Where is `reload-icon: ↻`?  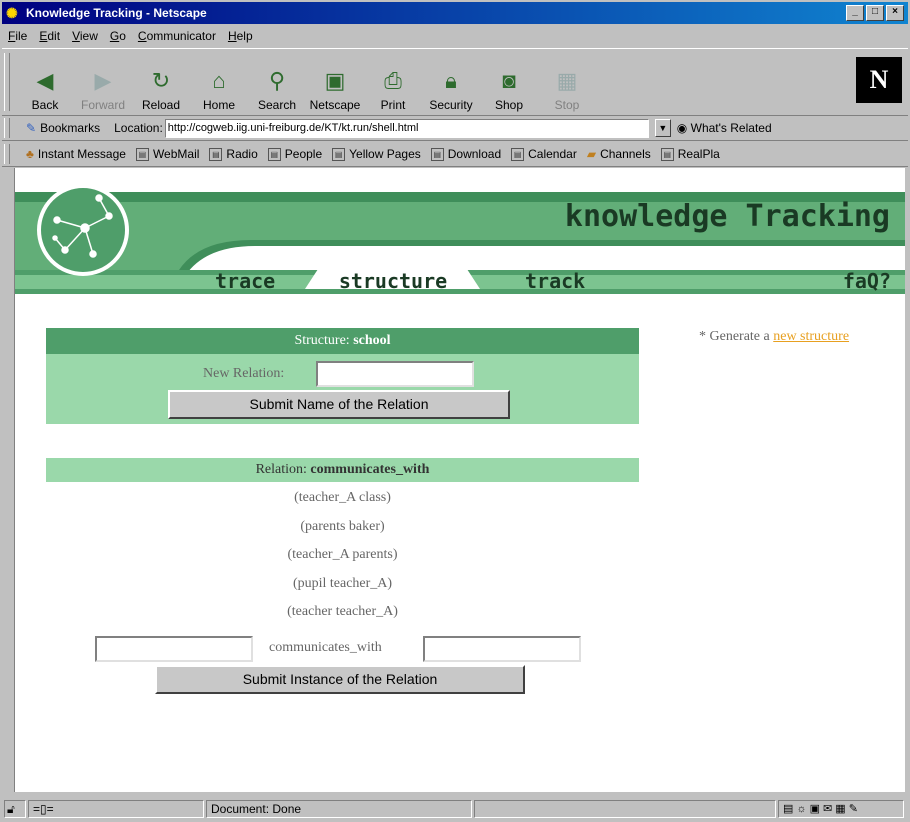
reload-icon: ↻ is located at coordinates (161, 80).